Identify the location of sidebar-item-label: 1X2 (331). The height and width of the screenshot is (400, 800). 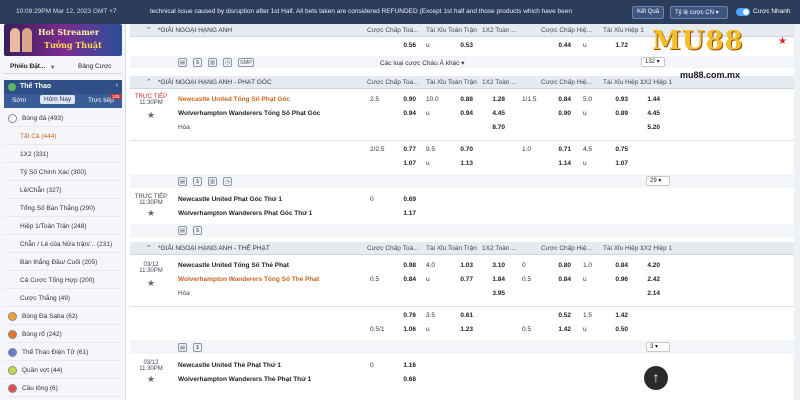
(34, 154).